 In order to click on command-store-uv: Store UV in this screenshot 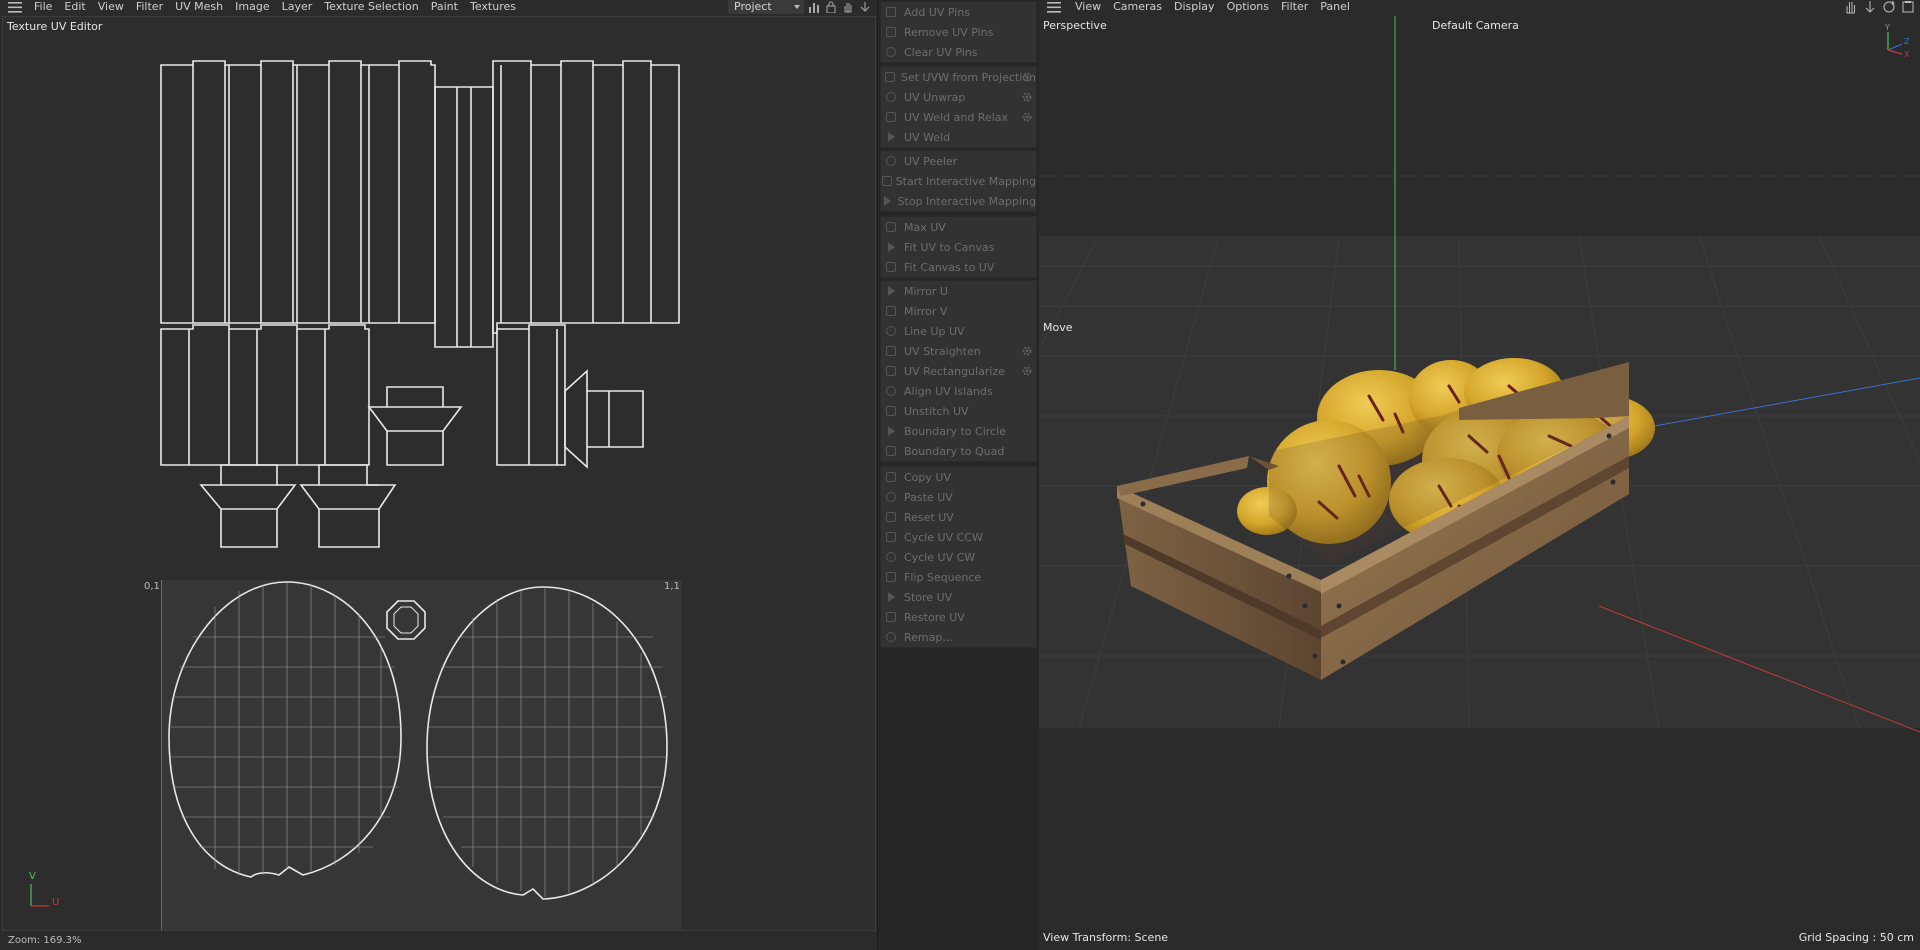, I will do `click(958, 597)`.